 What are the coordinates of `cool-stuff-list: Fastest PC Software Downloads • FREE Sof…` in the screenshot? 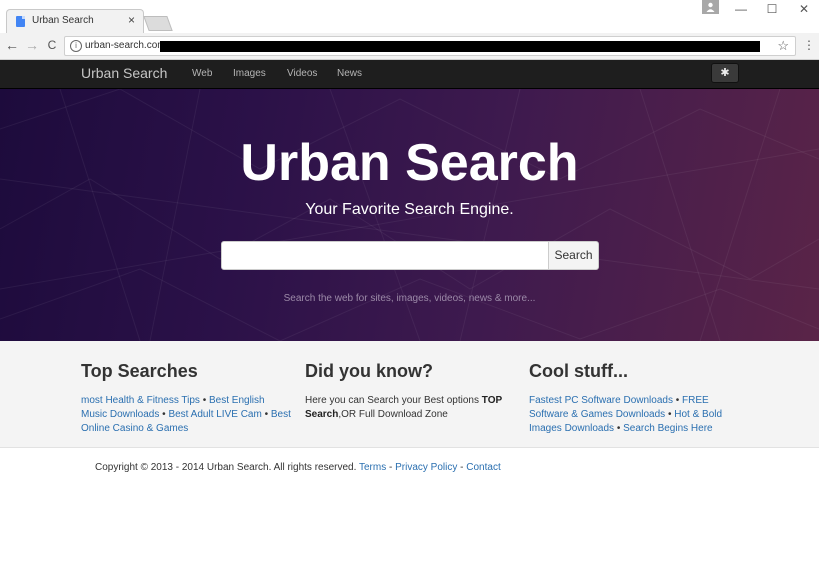 It's located at (629, 415).